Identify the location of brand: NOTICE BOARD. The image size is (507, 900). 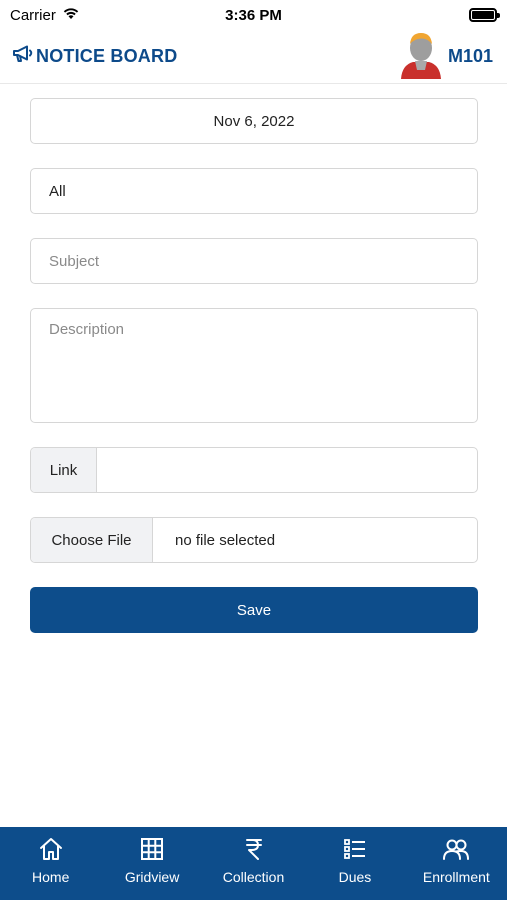
(94, 56).